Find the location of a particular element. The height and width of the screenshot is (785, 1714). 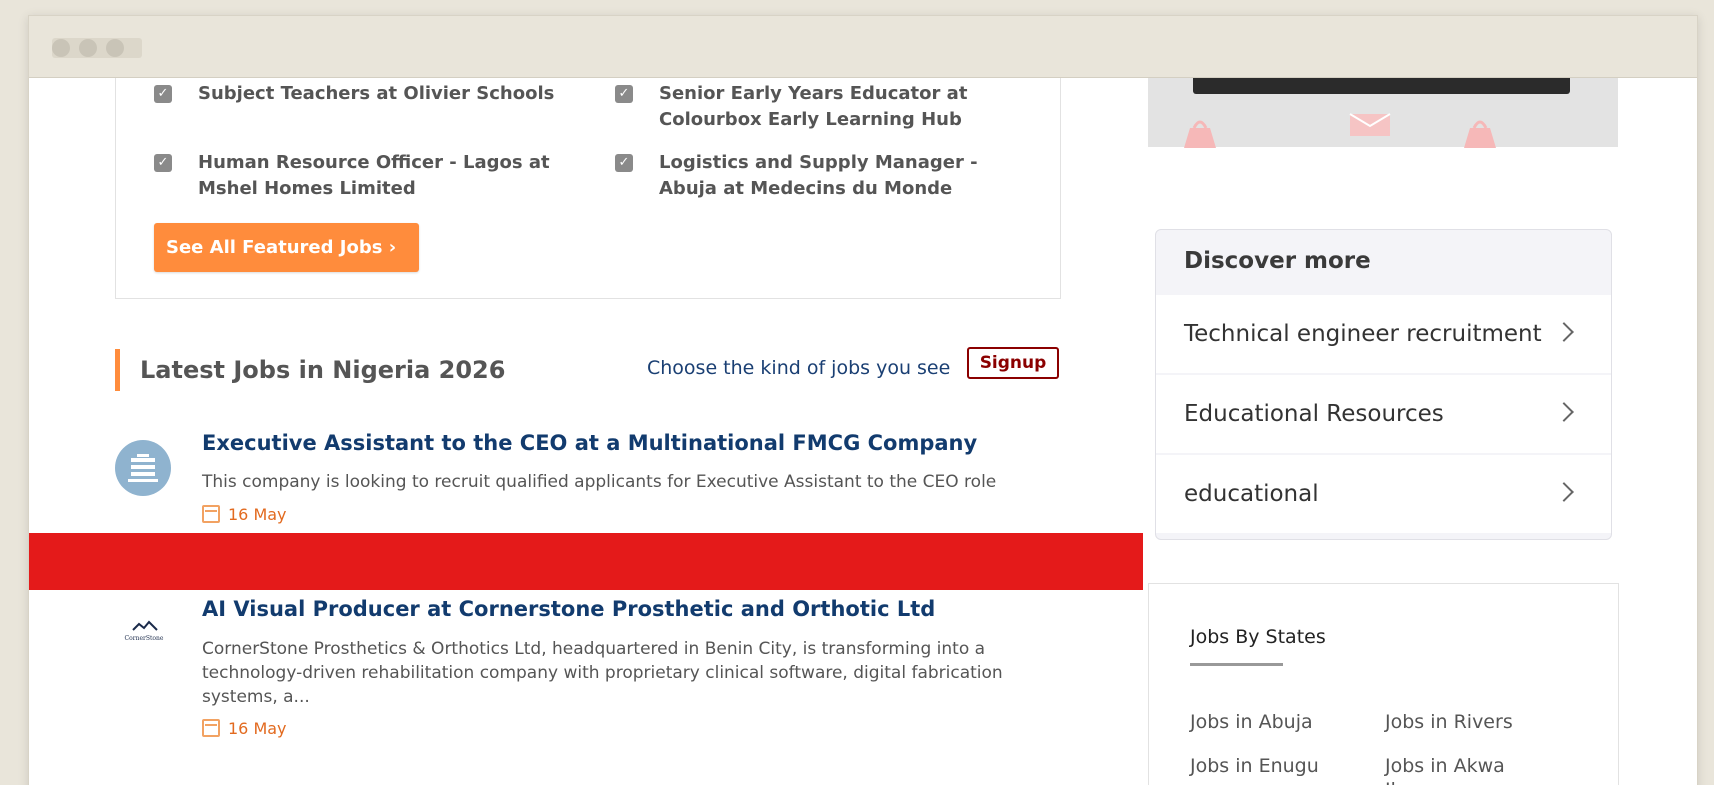

featured-job-item: ✓ Subject Teachers at Olivier Schools is located at coordinates (366, 94).